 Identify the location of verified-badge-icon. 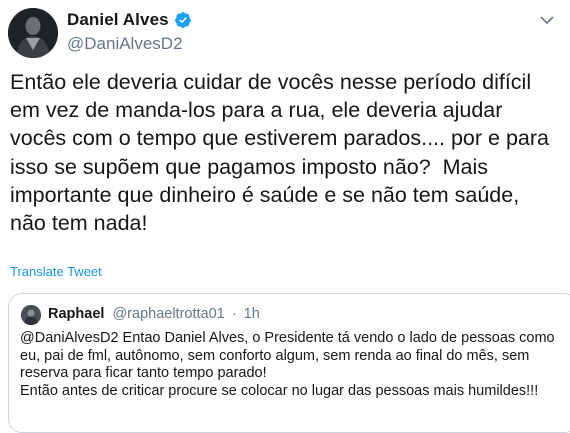
(183, 20).